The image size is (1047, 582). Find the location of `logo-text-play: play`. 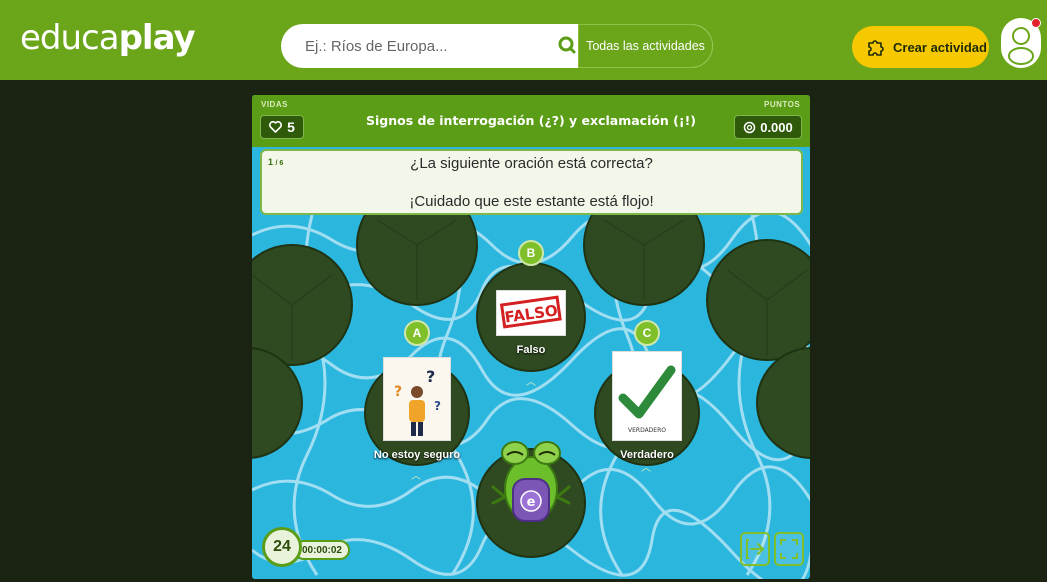

logo-text-play: play is located at coordinates (157, 38).